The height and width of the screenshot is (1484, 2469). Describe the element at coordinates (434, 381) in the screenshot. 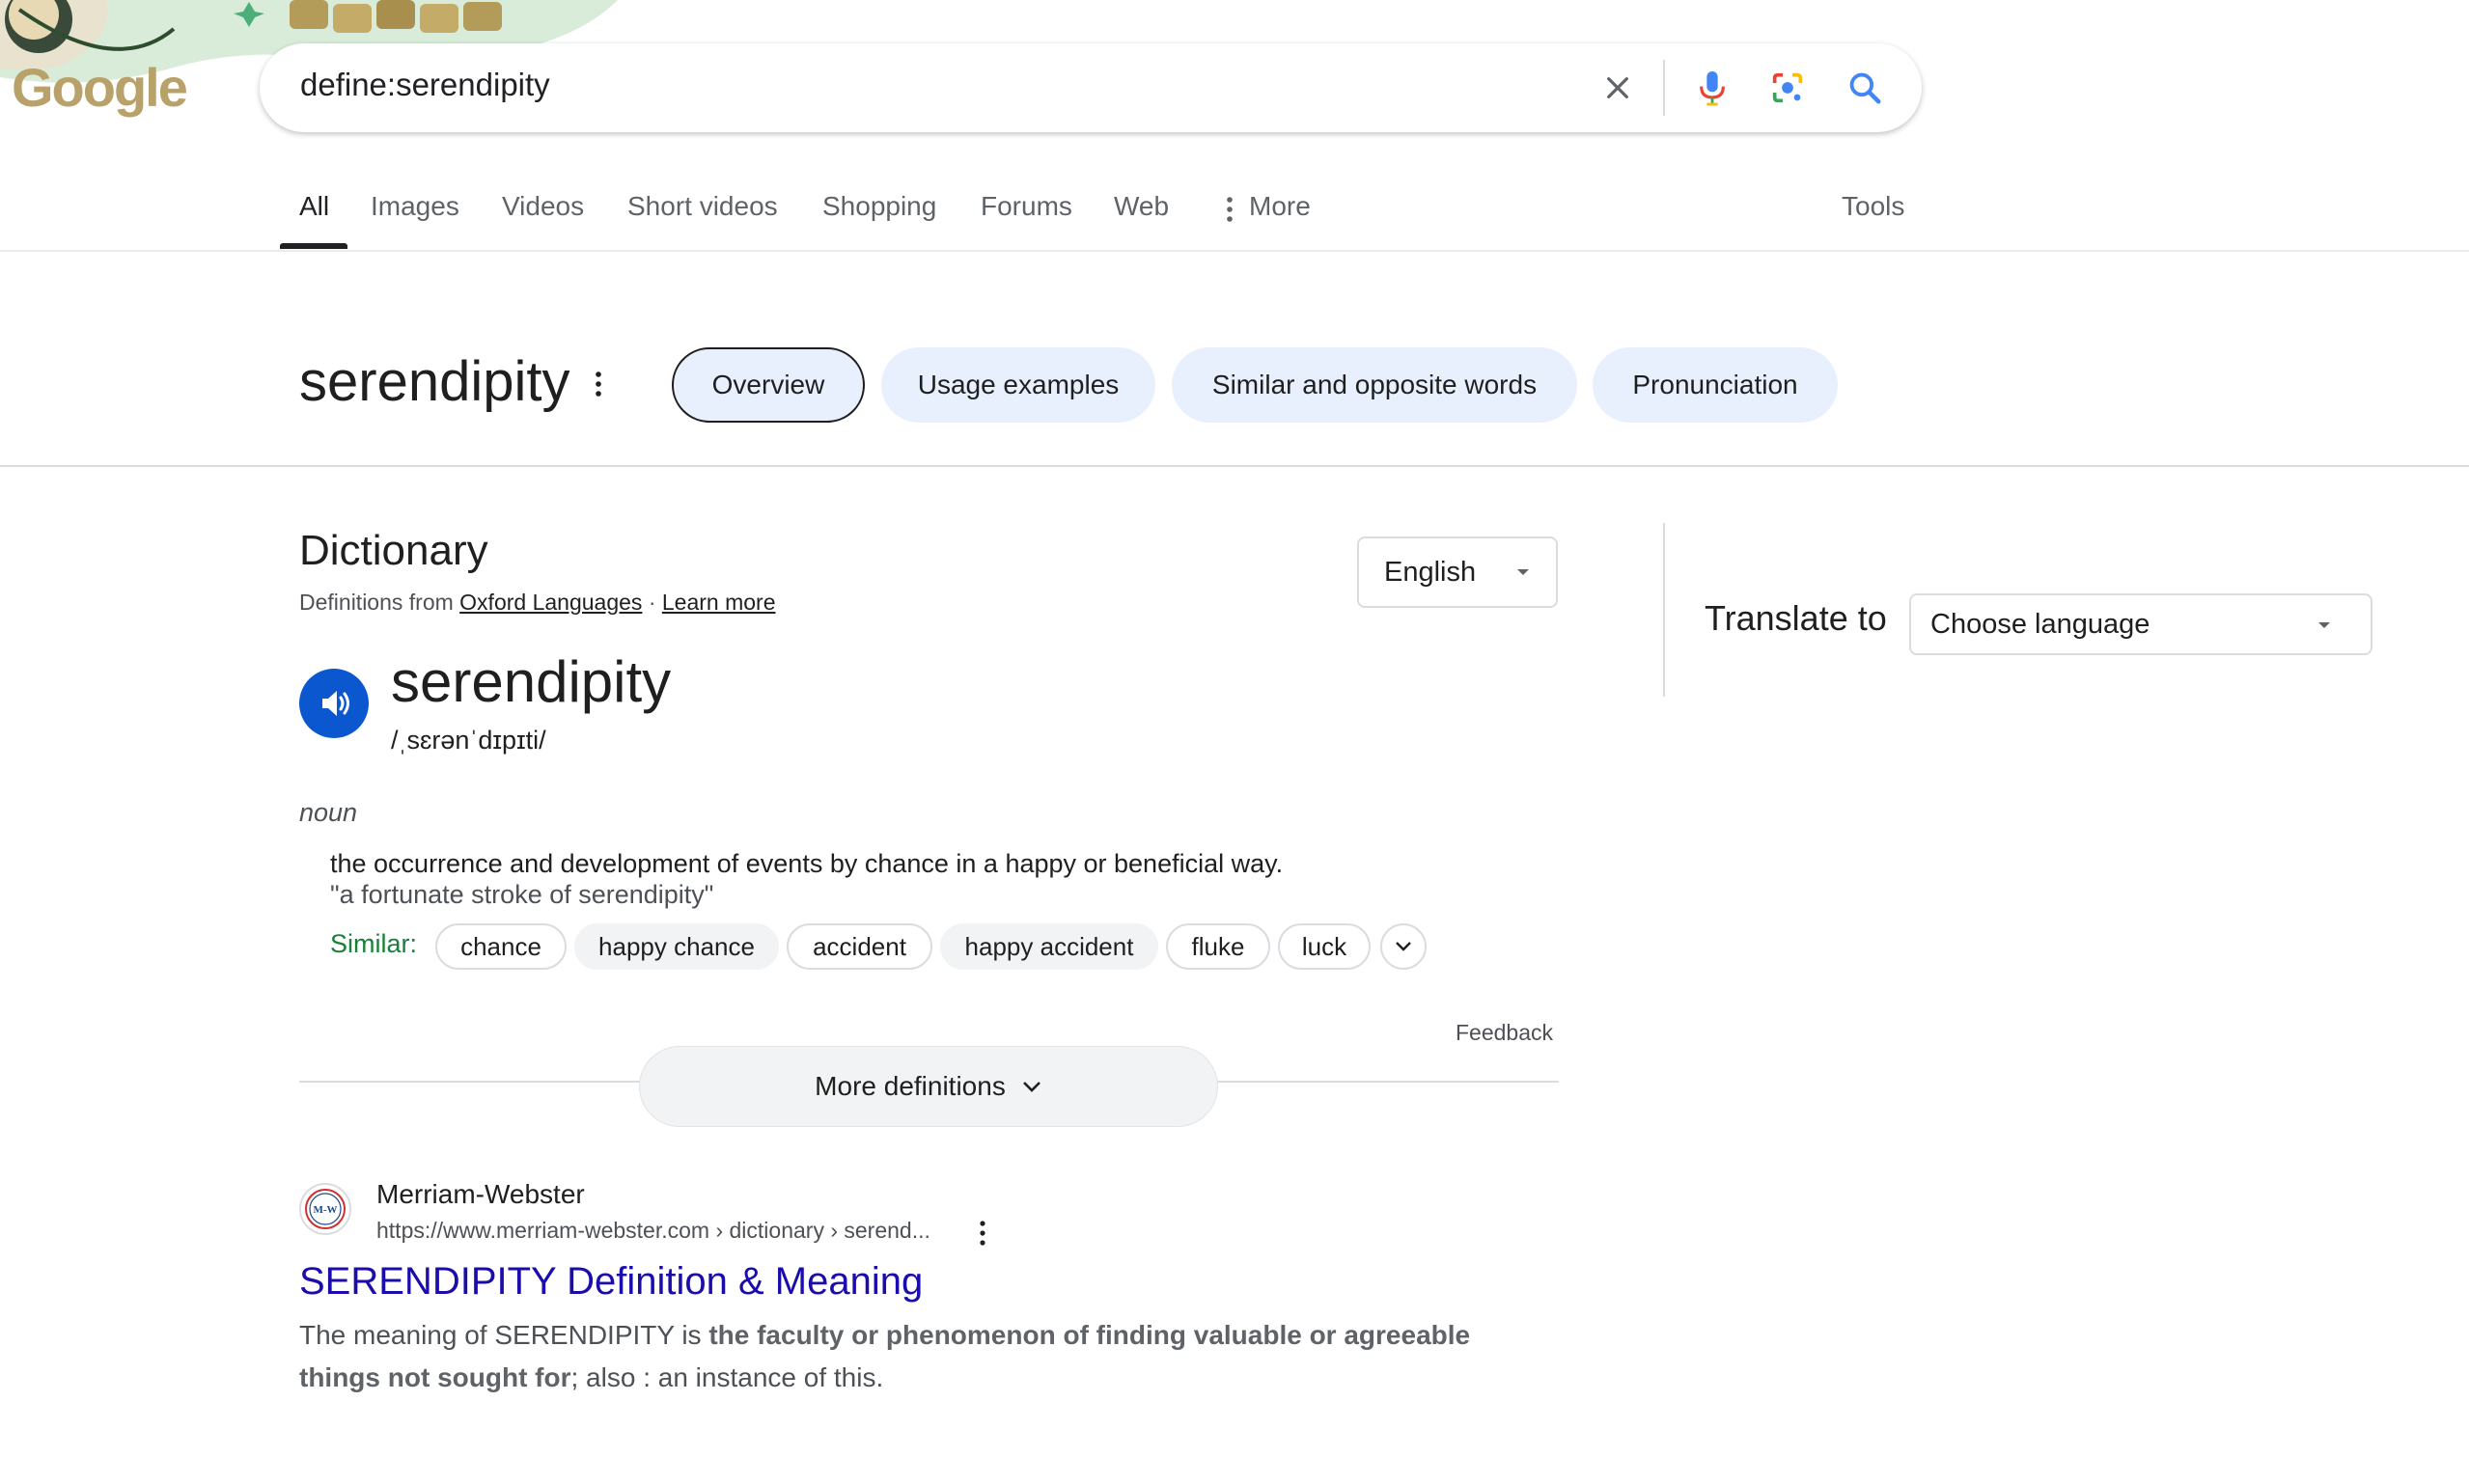

I see `word-title: serendipity` at that location.